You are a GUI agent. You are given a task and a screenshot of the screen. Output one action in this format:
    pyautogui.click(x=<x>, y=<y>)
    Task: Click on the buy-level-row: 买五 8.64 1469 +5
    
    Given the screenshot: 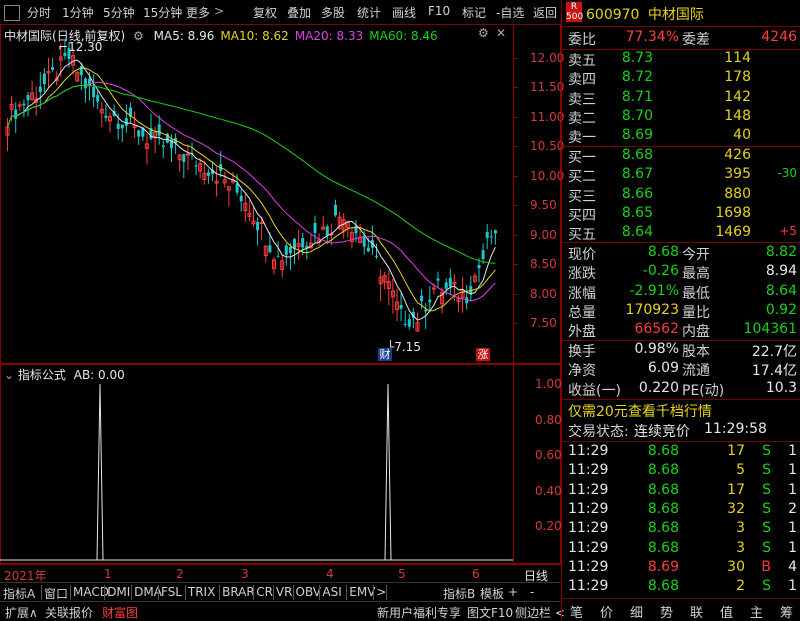 What is the action you would take?
    pyautogui.click(x=681, y=233)
    